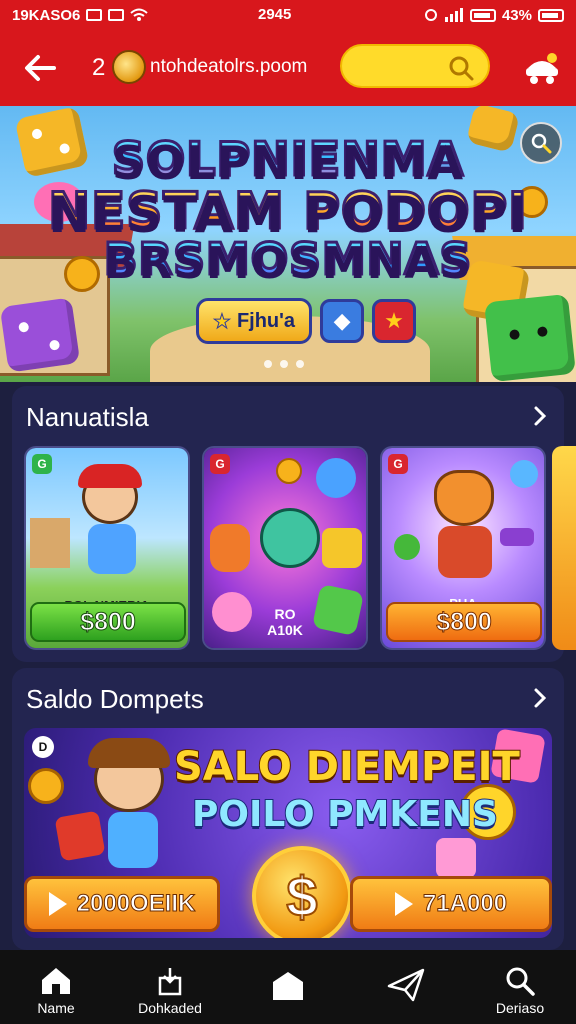 Image resolution: width=576 pixels, height=1024 pixels. Describe the element at coordinates (285, 622) in the screenshot. I see `card-subtitle: RO A10K` at that location.